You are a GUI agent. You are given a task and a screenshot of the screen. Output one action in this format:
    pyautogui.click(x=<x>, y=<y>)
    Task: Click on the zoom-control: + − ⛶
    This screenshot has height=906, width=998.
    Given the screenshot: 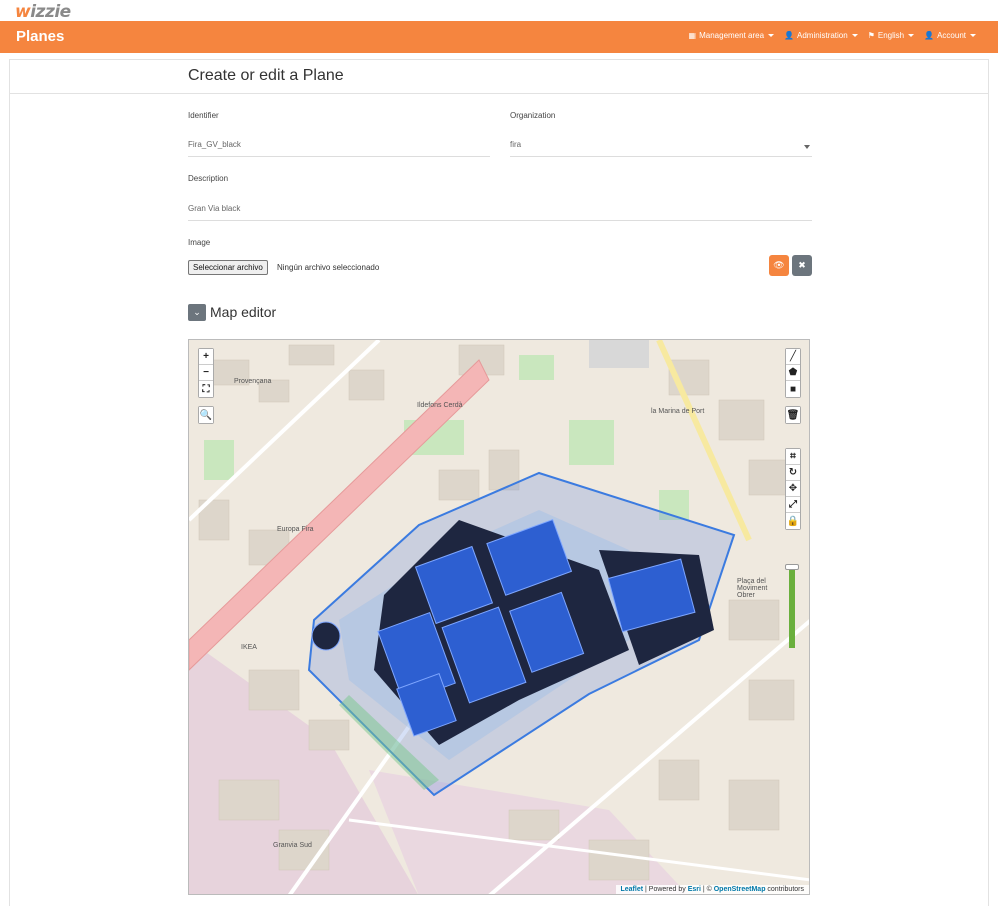 What is the action you would take?
    pyautogui.click(x=206, y=373)
    